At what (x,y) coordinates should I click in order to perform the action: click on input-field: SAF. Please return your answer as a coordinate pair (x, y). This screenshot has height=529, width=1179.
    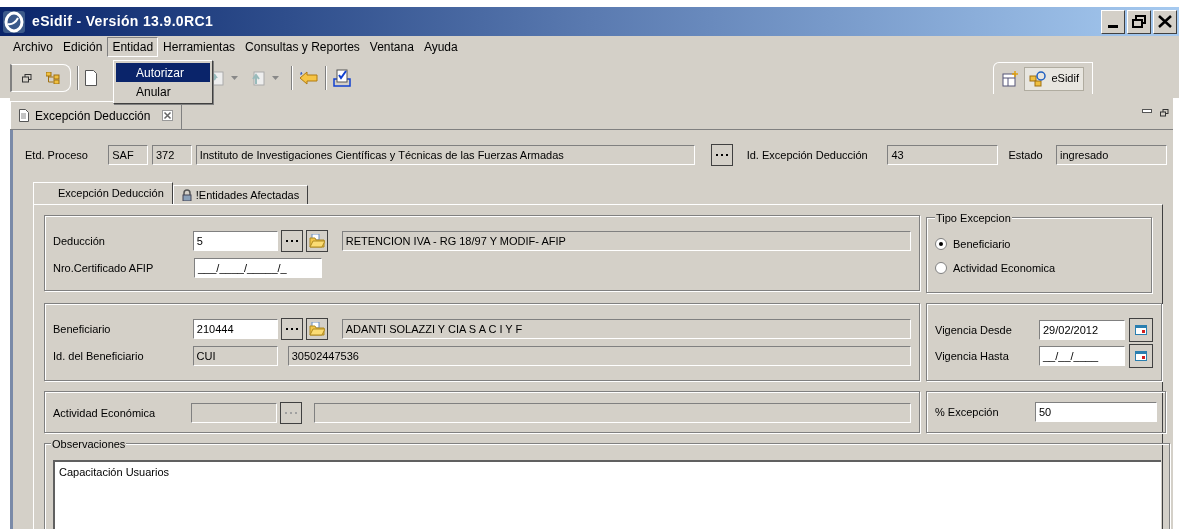
    Looking at the image, I should click on (128, 155).